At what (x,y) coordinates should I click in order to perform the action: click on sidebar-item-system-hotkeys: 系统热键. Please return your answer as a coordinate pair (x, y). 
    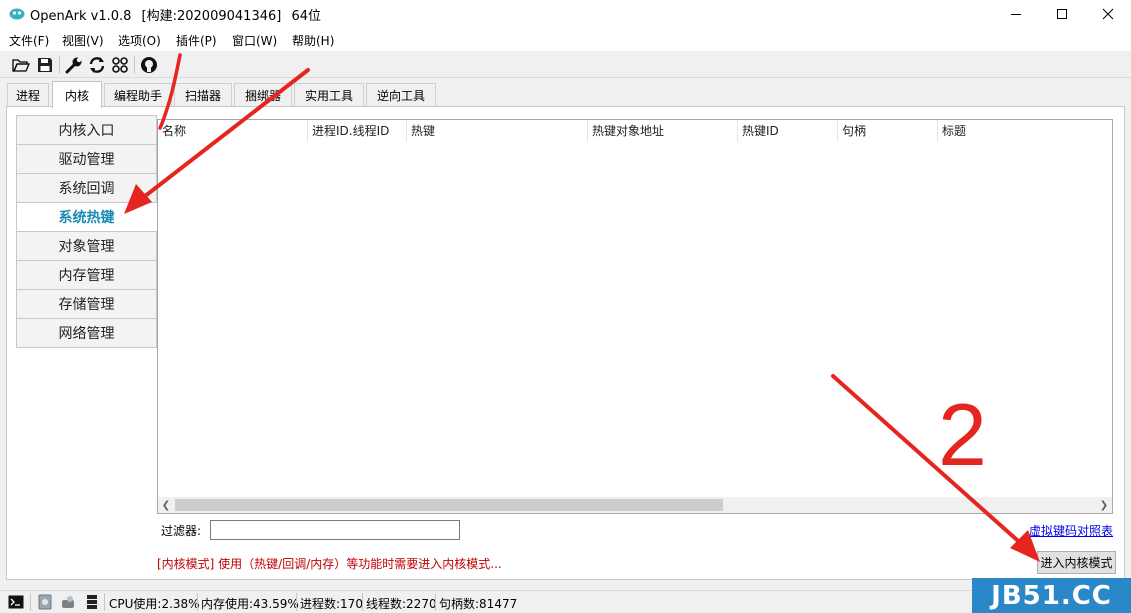
    Looking at the image, I should click on (86, 217).